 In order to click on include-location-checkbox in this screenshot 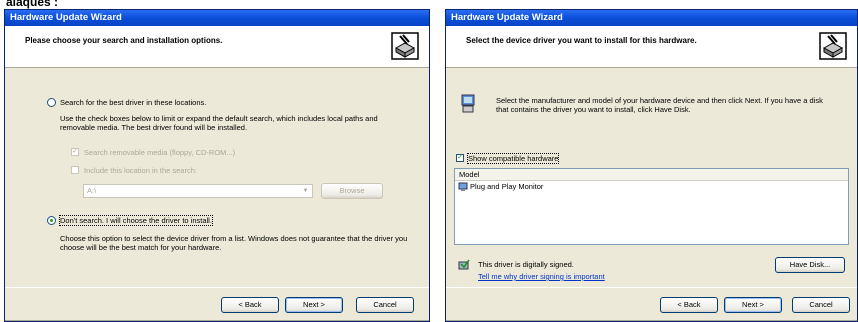, I will do `click(75, 170)`.